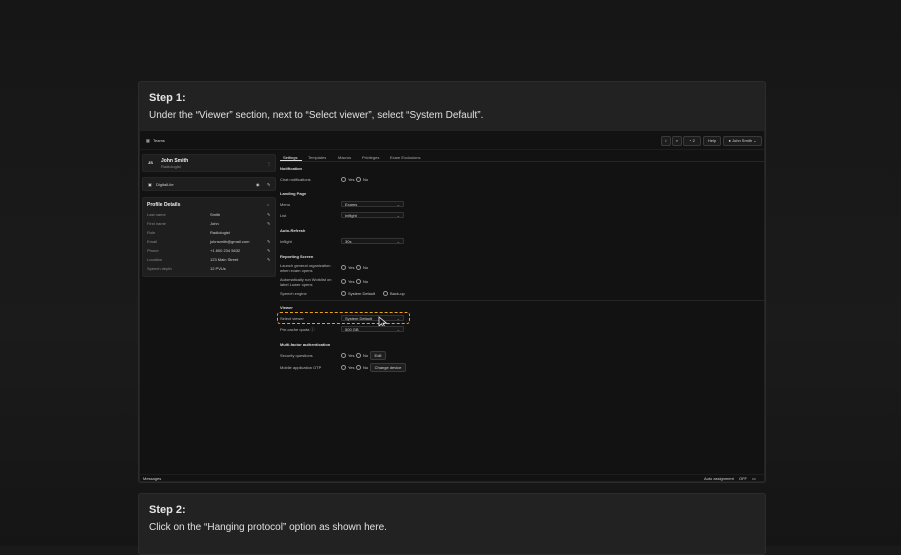 Image resolution: width=901 pixels, height=555 pixels. I want to click on profile-card: JS John Smith Radiologist ⋮, so click(209, 163).